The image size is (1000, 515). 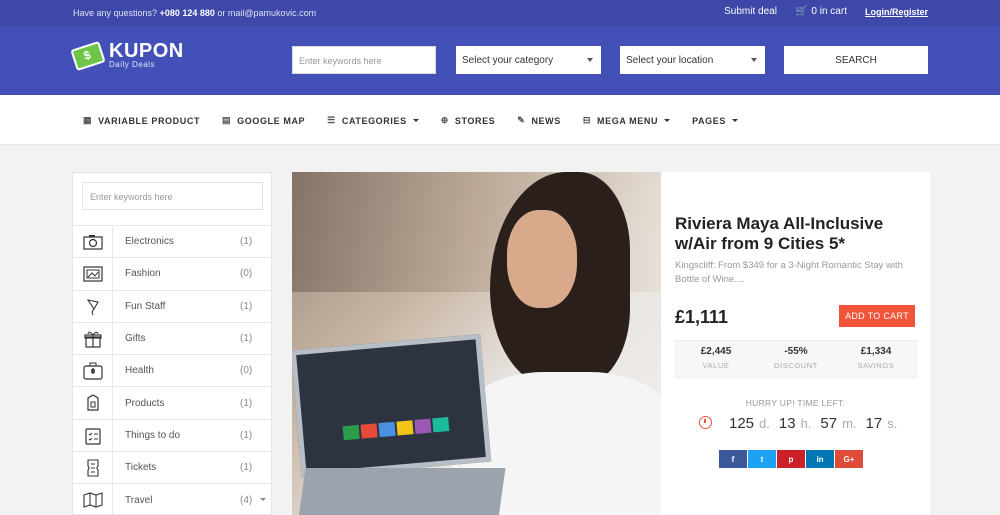 I want to click on category-item-health: Health (0), so click(x=172, y=370).